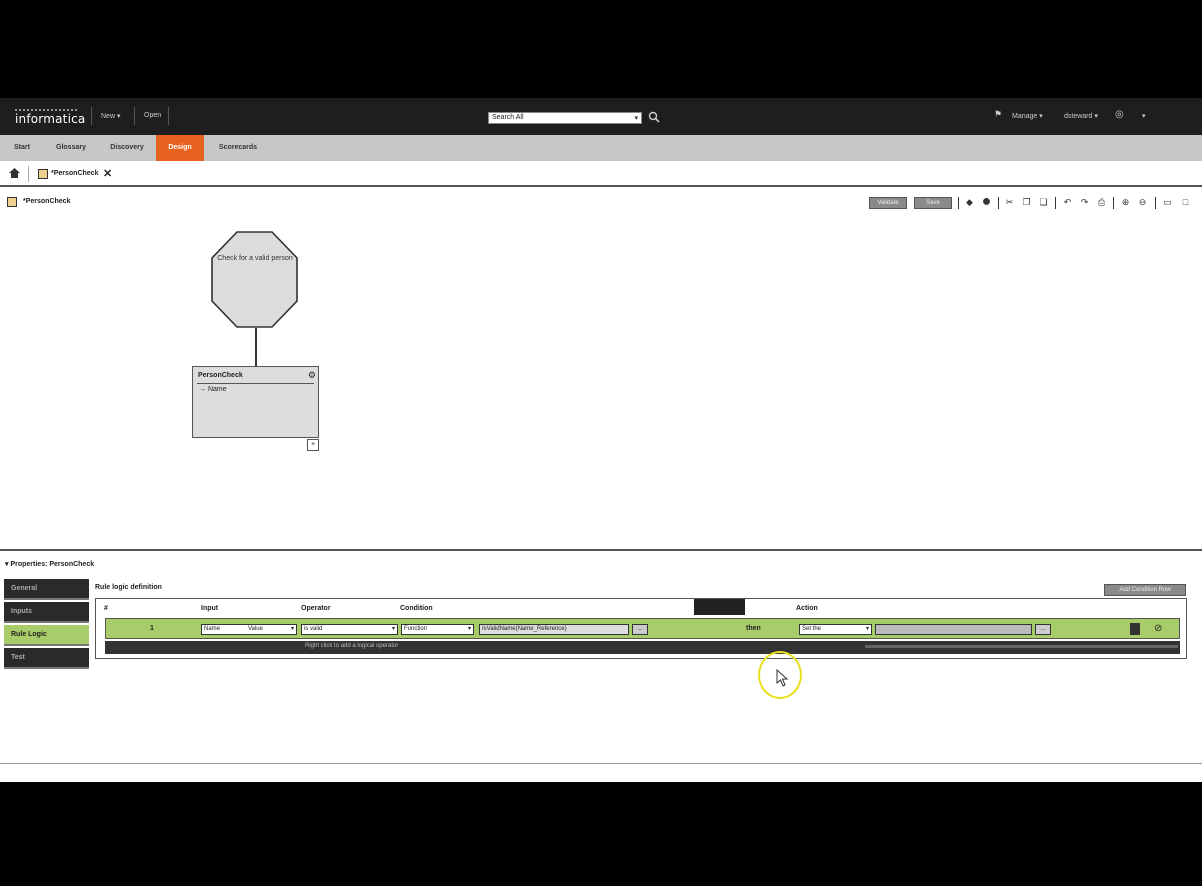  What do you see at coordinates (1125, 202) in the screenshot?
I see `zoom-in-icon: ⊕` at bounding box center [1125, 202].